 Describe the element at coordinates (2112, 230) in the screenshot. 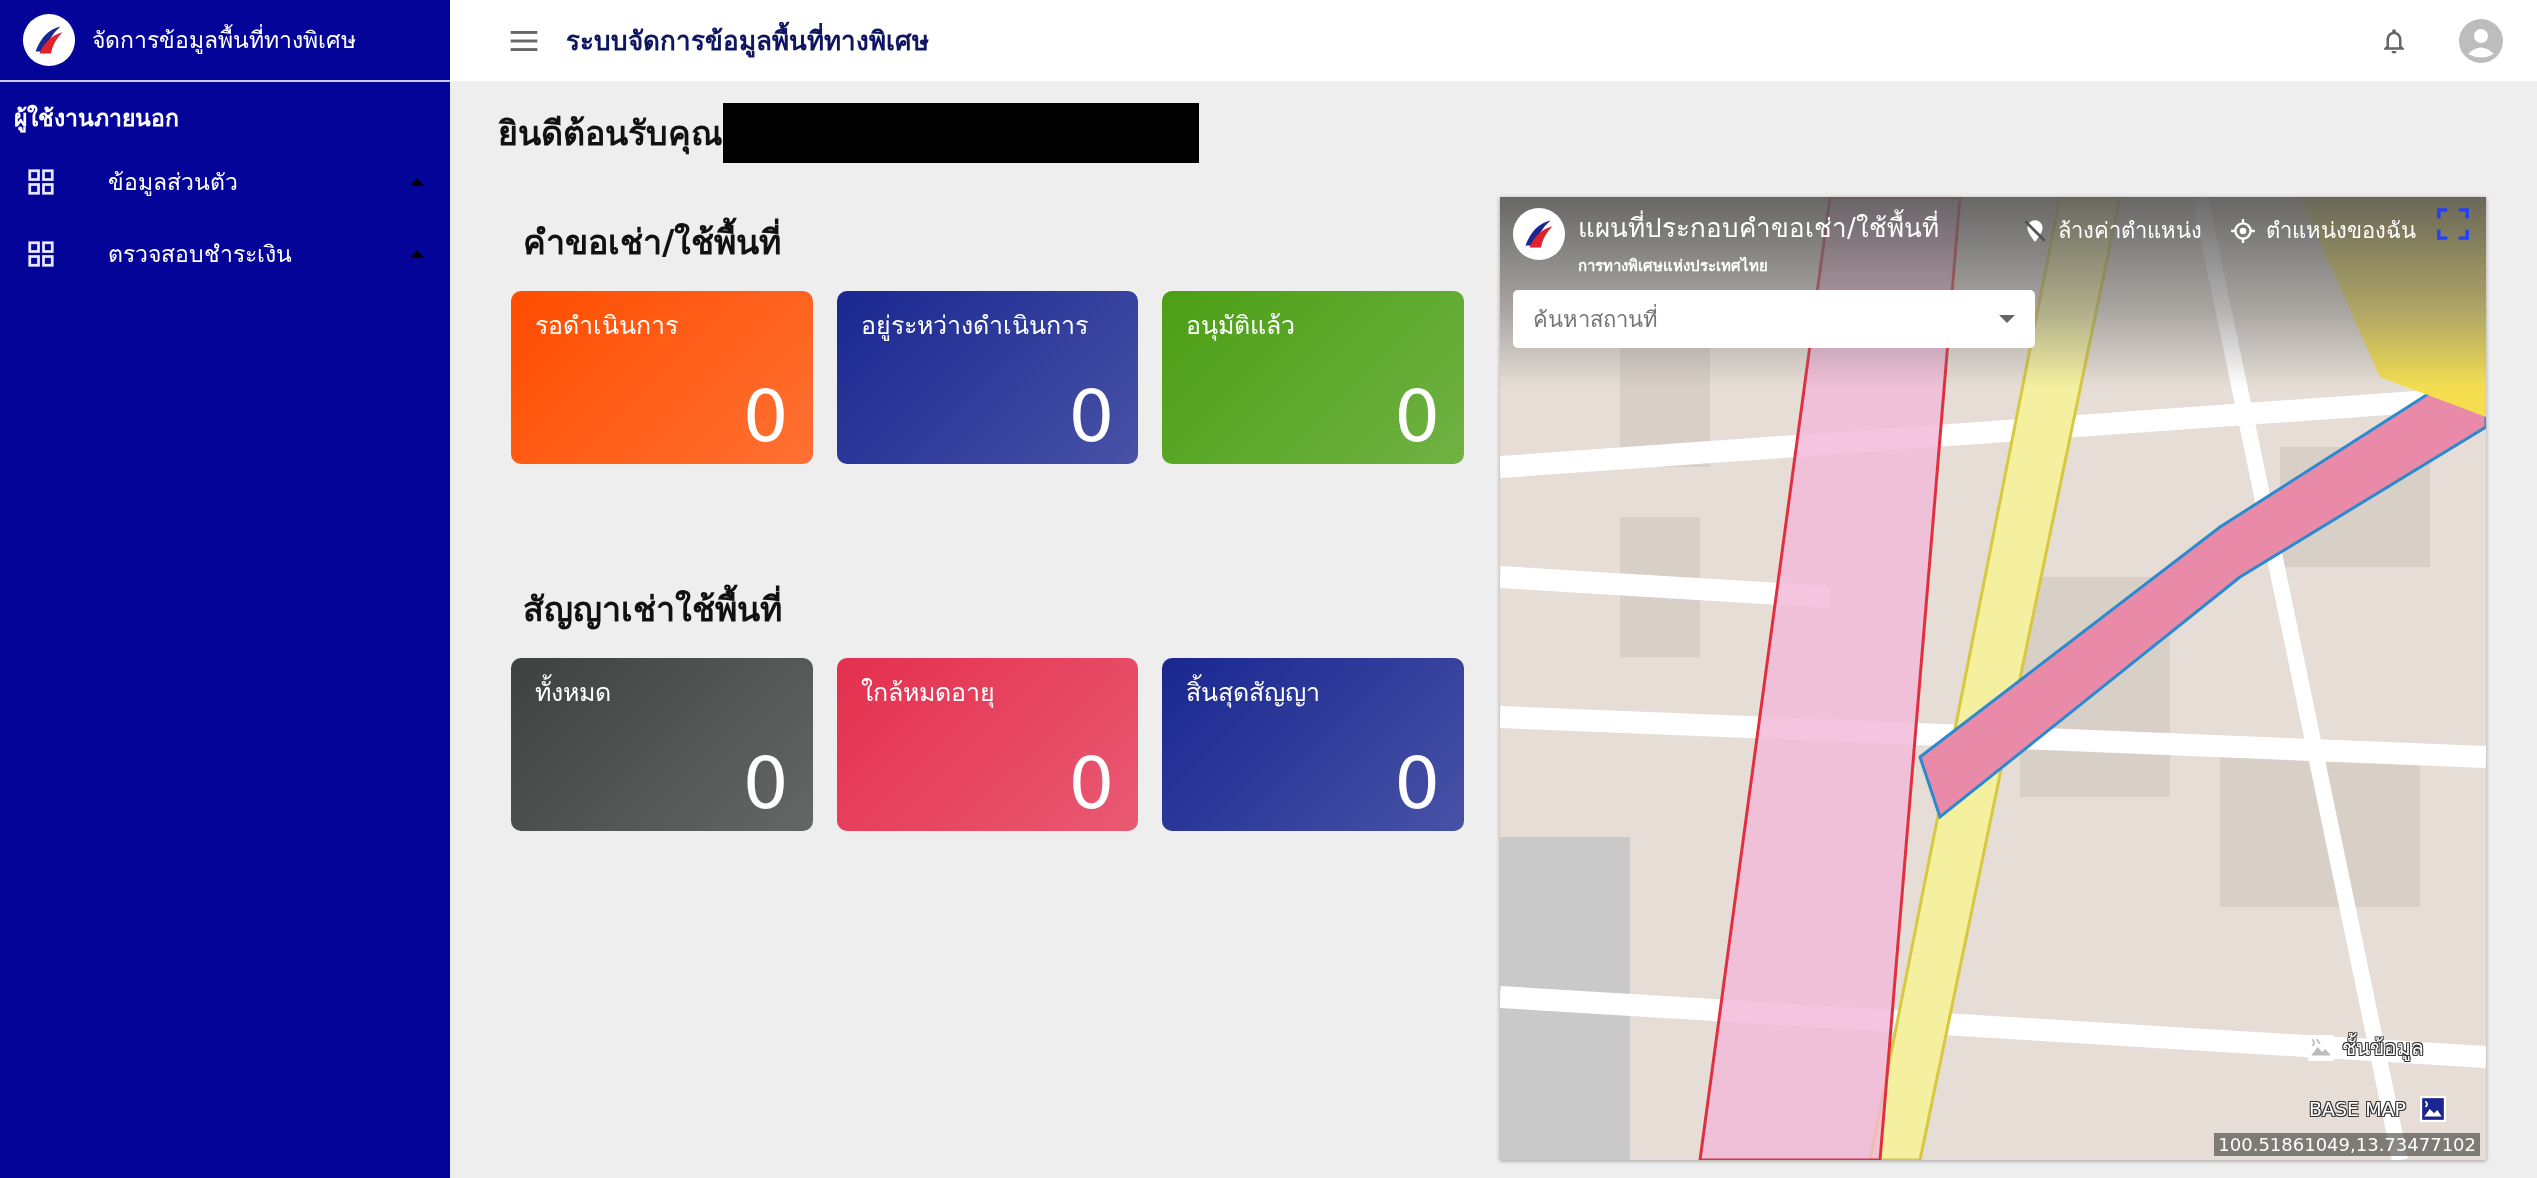

I see `clear-location-button: ล้างค่าตำแหน่ง` at that location.